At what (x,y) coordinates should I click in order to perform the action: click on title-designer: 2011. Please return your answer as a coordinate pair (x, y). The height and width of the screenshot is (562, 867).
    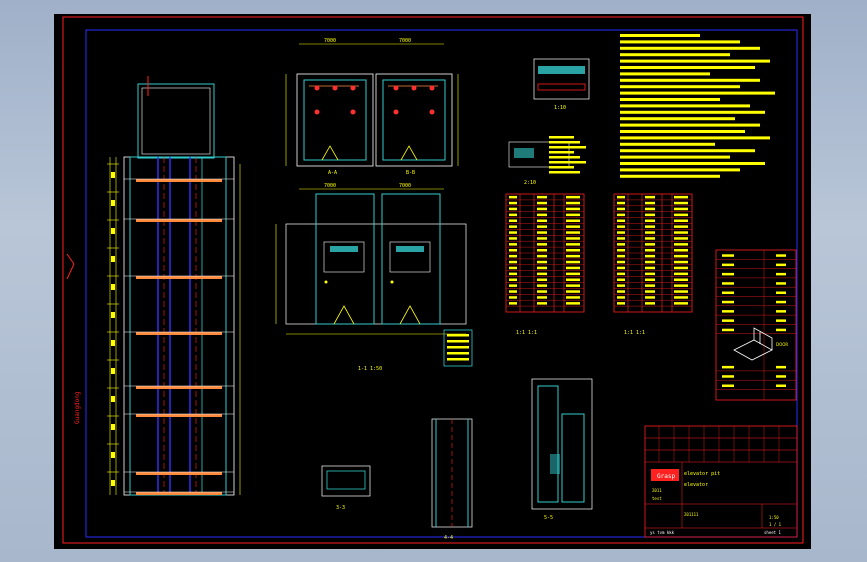
    Looking at the image, I should click on (657, 490).